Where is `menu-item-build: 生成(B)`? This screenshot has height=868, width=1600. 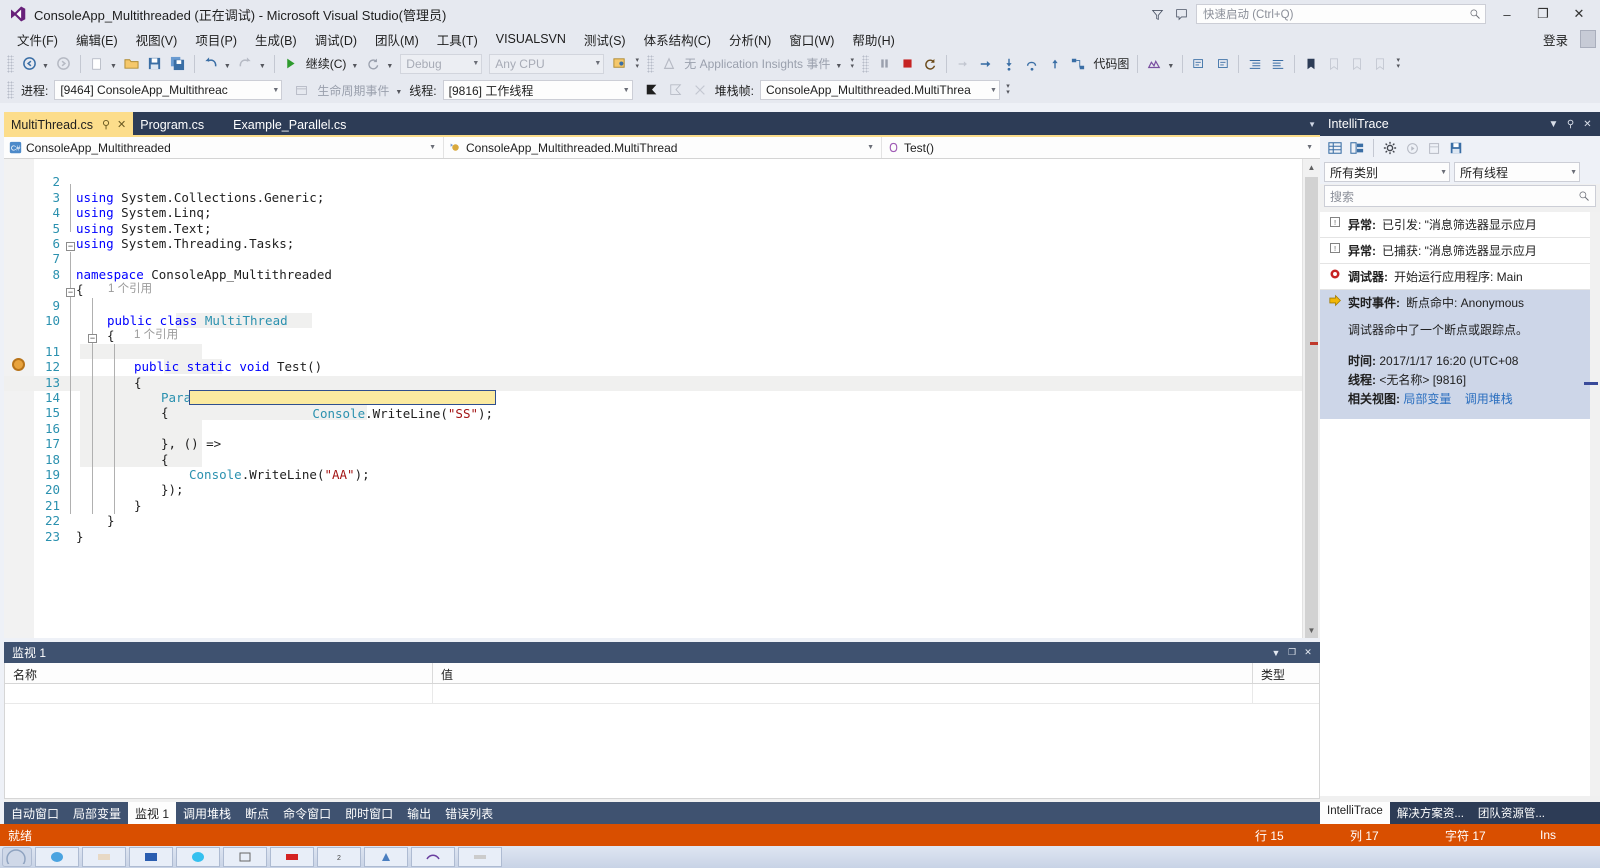
menu-item-build: 生成(B) is located at coordinates (276, 39).